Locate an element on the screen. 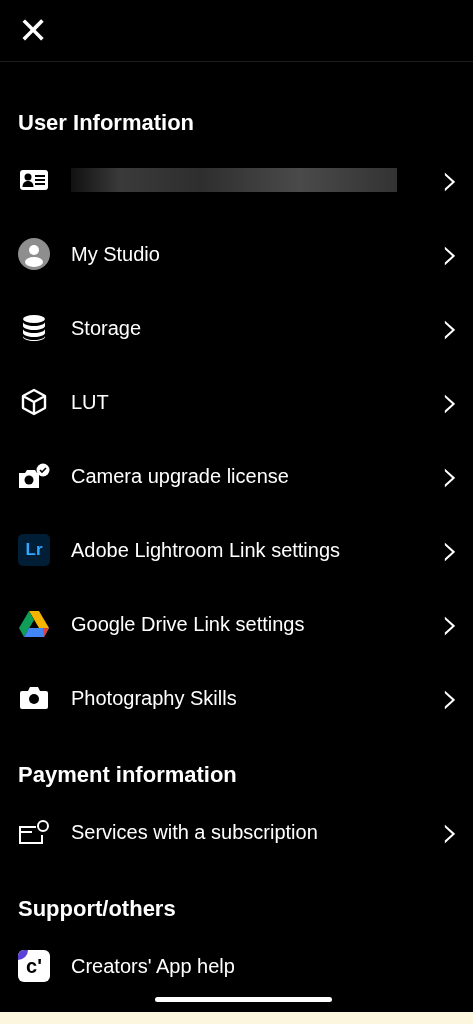 This screenshot has width=473, height=1024. cube-icon is located at coordinates (34, 402).